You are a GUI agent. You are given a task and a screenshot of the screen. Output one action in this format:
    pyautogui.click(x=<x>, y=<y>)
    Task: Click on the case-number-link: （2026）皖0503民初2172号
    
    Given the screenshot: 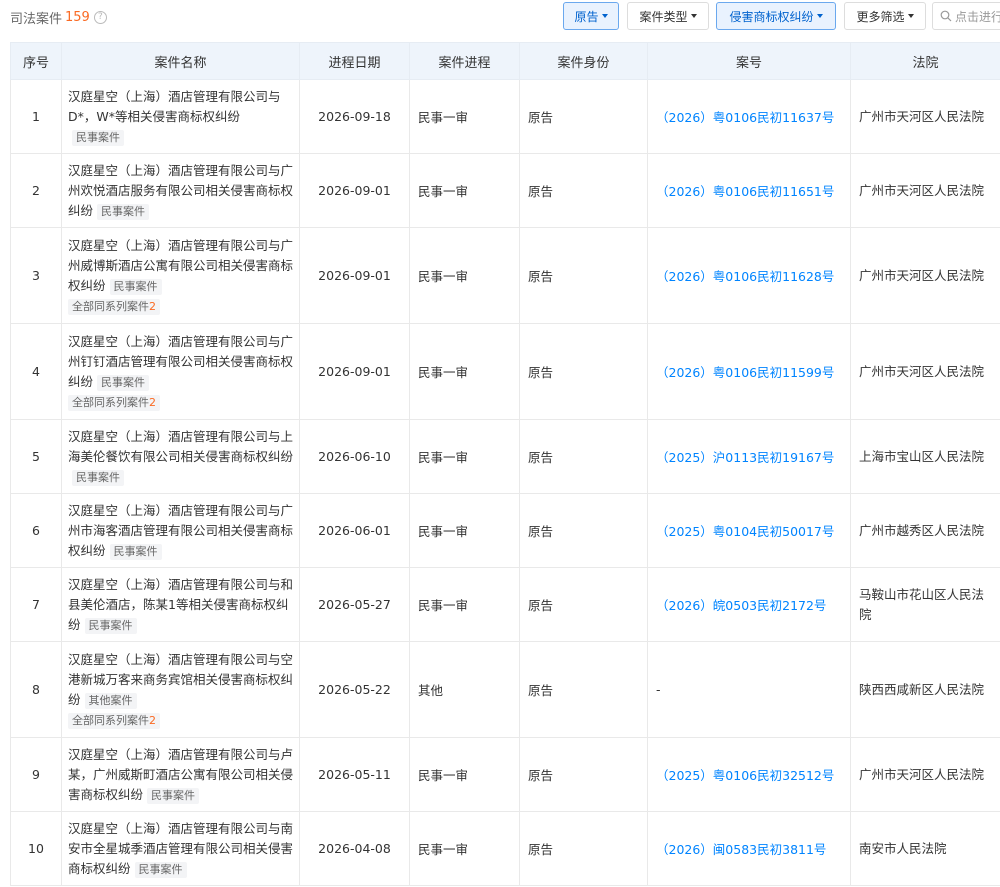 What is the action you would take?
    pyautogui.click(x=741, y=605)
    